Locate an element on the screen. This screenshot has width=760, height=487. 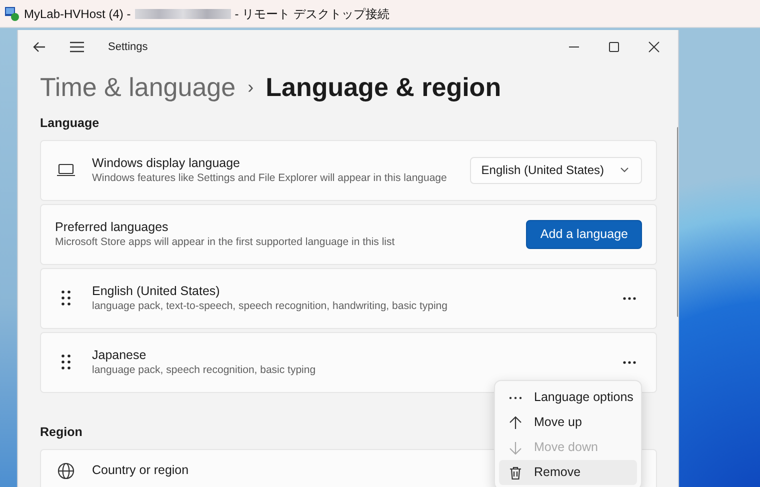
window-title-suffix: - リモート デスクトップ接続 is located at coordinates (312, 14).